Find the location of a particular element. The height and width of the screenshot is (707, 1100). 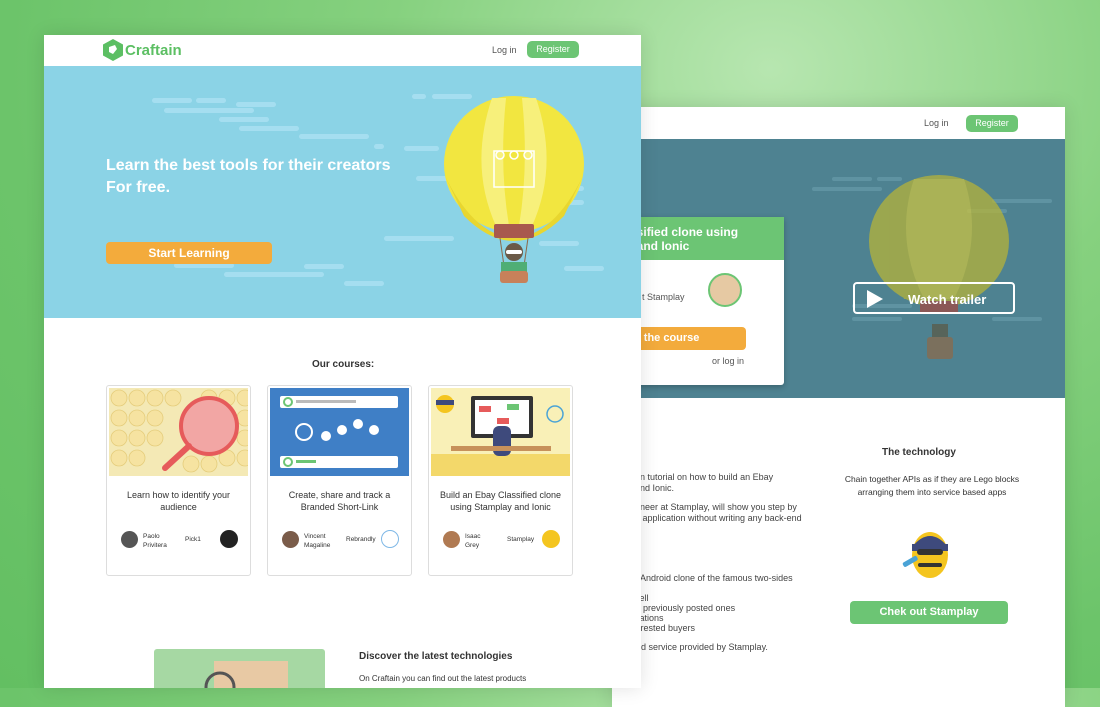

hero-line-2: For free. is located at coordinates (138, 187).